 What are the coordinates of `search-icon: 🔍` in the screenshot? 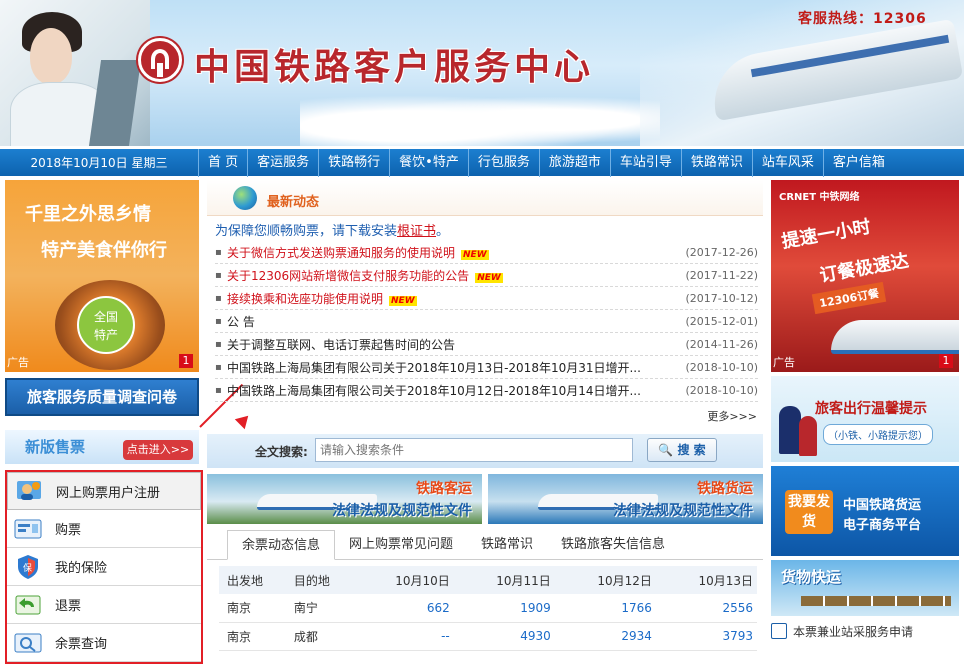 It's located at (666, 450).